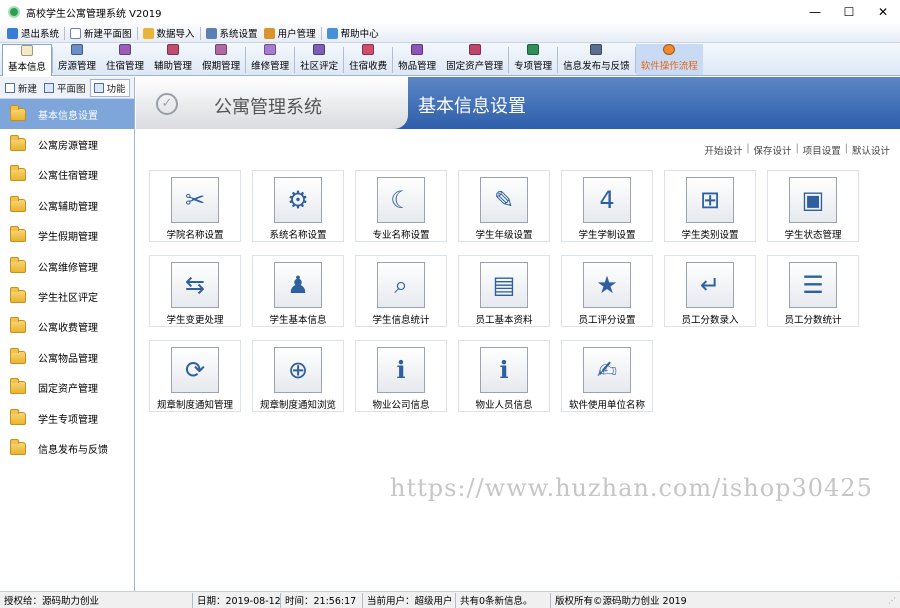 The height and width of the screenshot is (608, 900). I want to click on default-design-link: 默认设计, so click(871, 150).